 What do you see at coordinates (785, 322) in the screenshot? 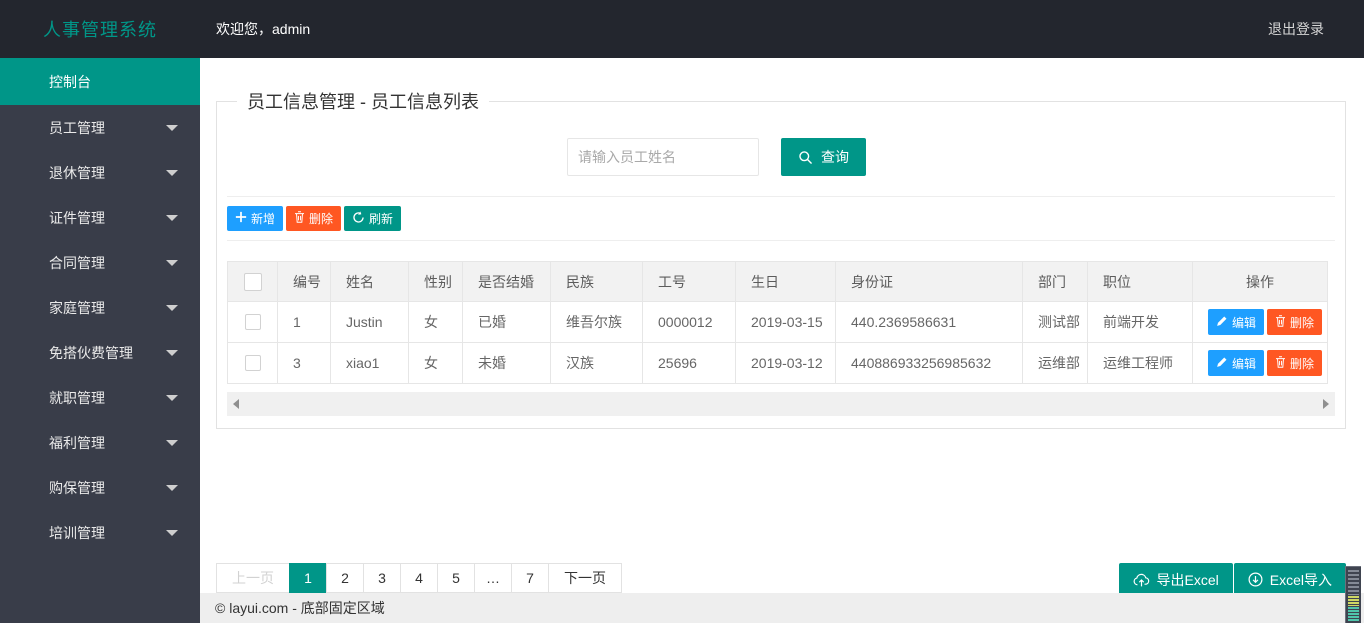
I see `table-cell: 2019-03-15` at bounding box center [785, 322].